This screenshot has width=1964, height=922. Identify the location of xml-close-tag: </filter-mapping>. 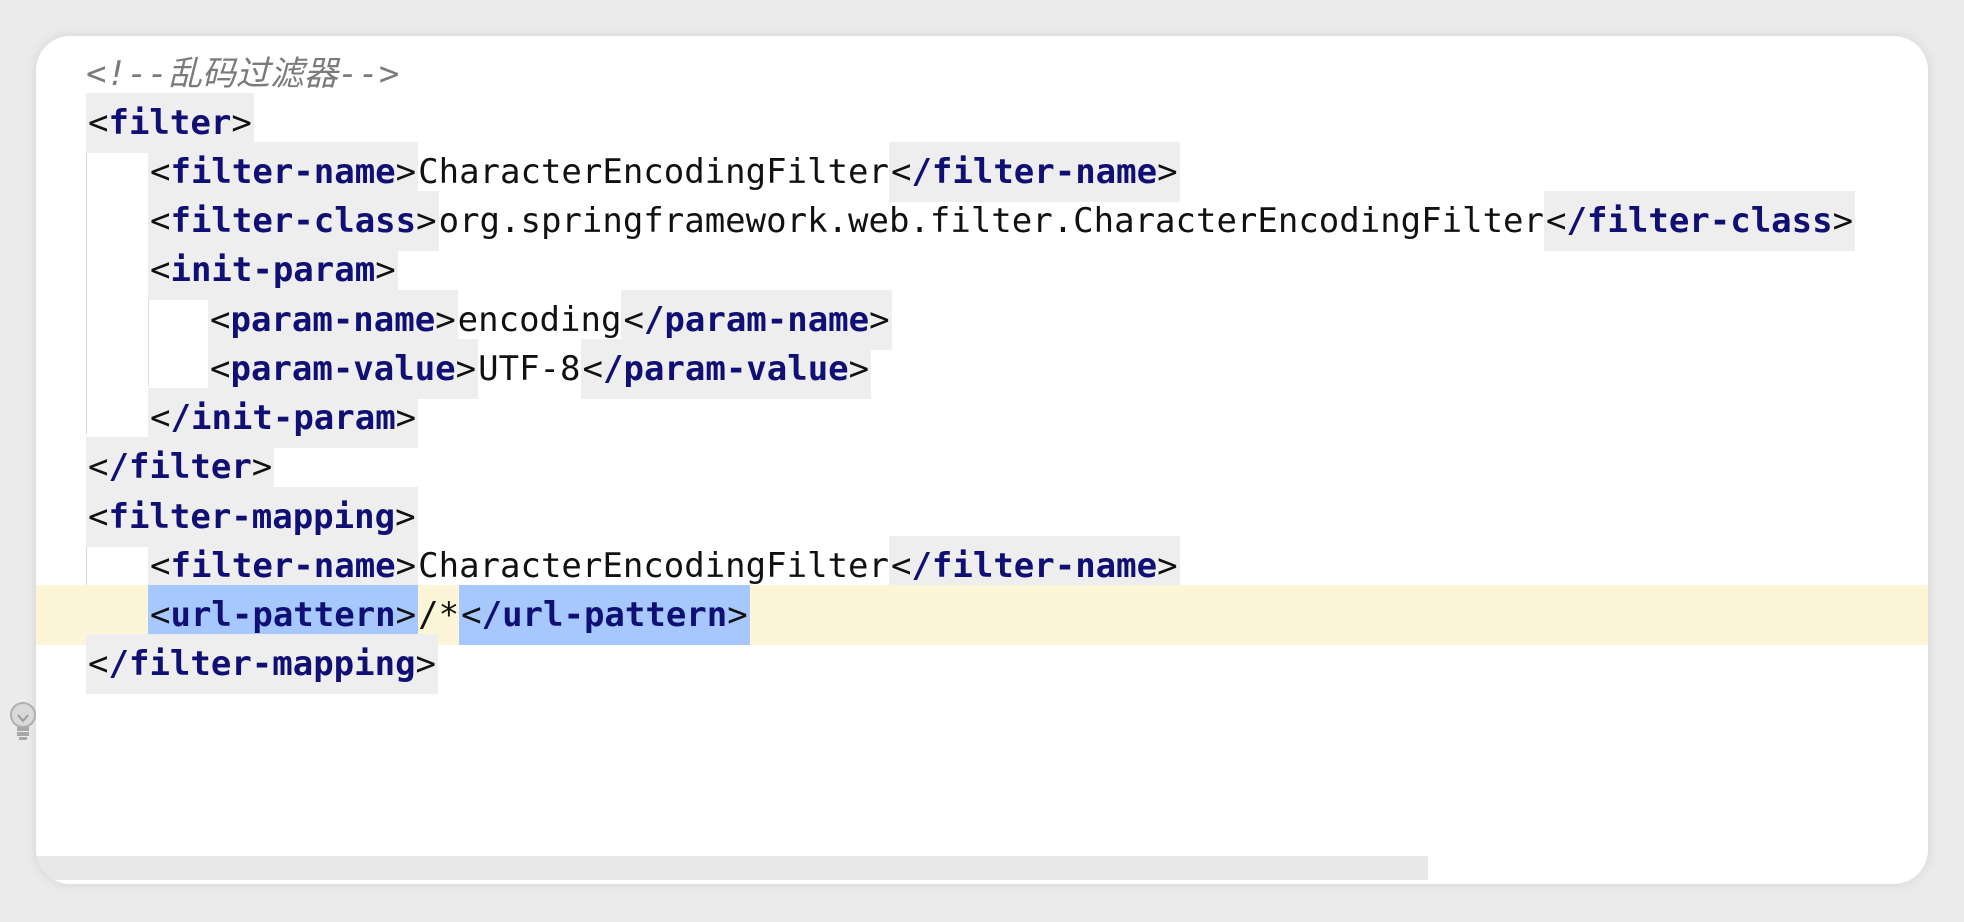
(262, 664).